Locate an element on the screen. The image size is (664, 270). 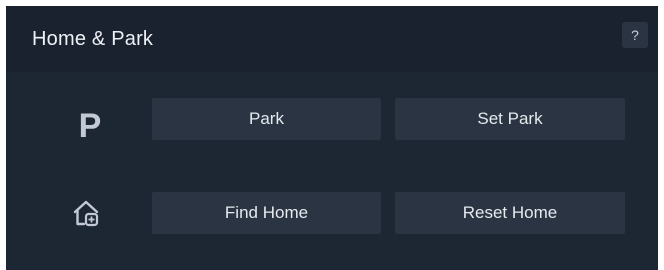
set-park-button: Set Park is located at coordinates (510, 119).